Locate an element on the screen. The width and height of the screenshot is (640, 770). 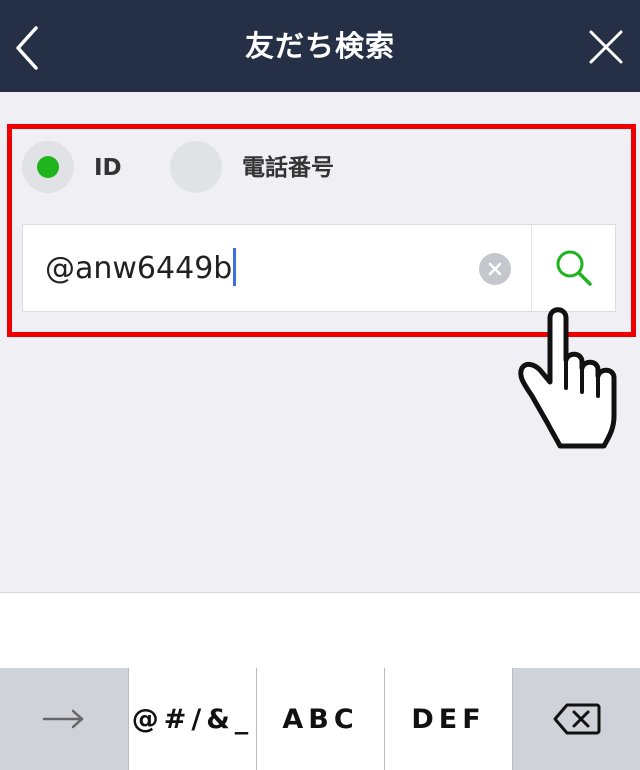
radio-id-label: ID is located at coordinates (108, 168).